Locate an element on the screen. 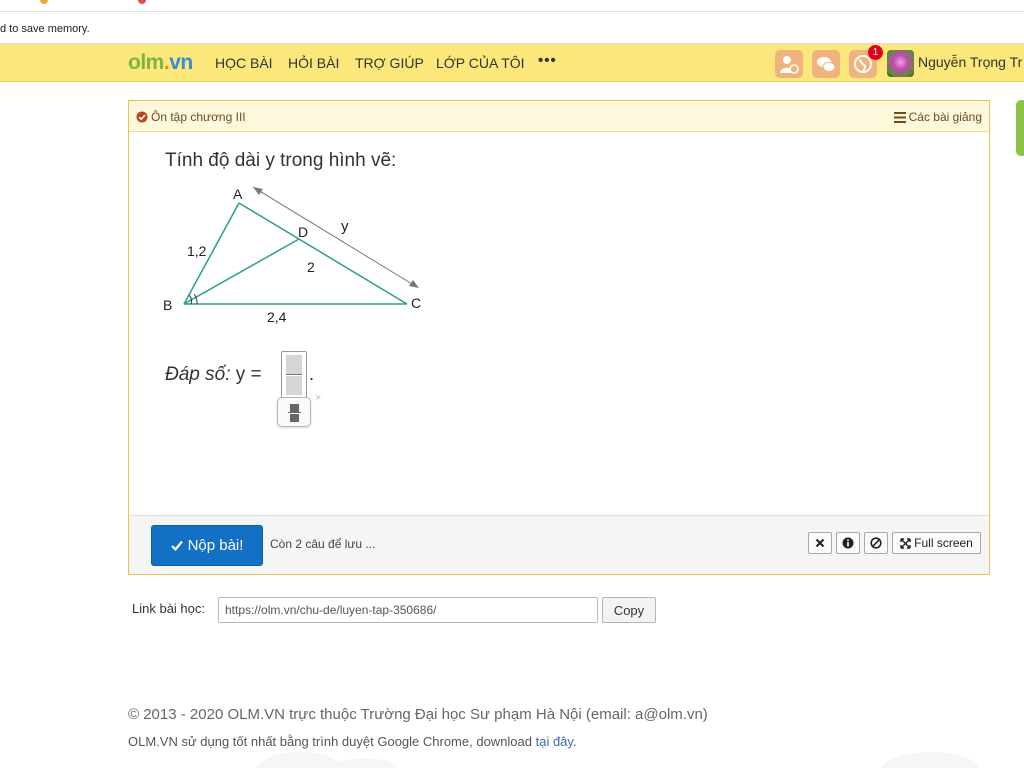  logo-part-olm: olm is located at coordinates (146, 62).